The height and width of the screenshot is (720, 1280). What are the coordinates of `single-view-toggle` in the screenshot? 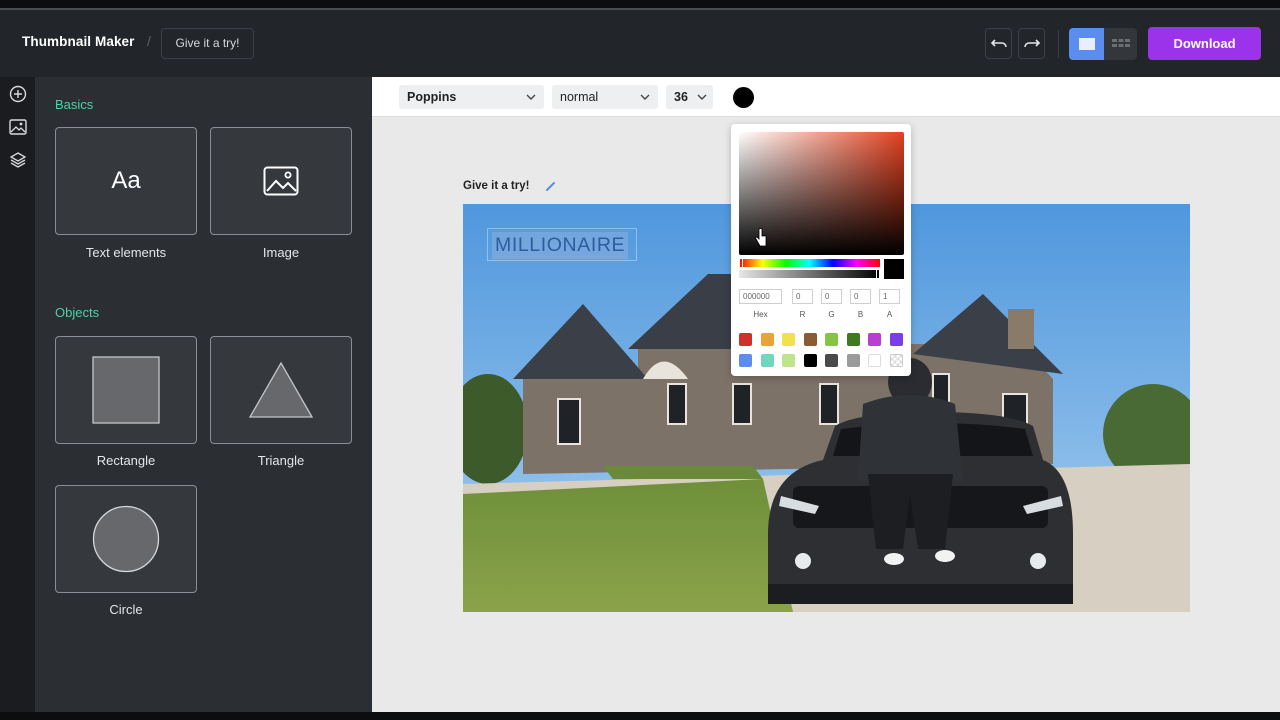 It's located at (1086, 44).